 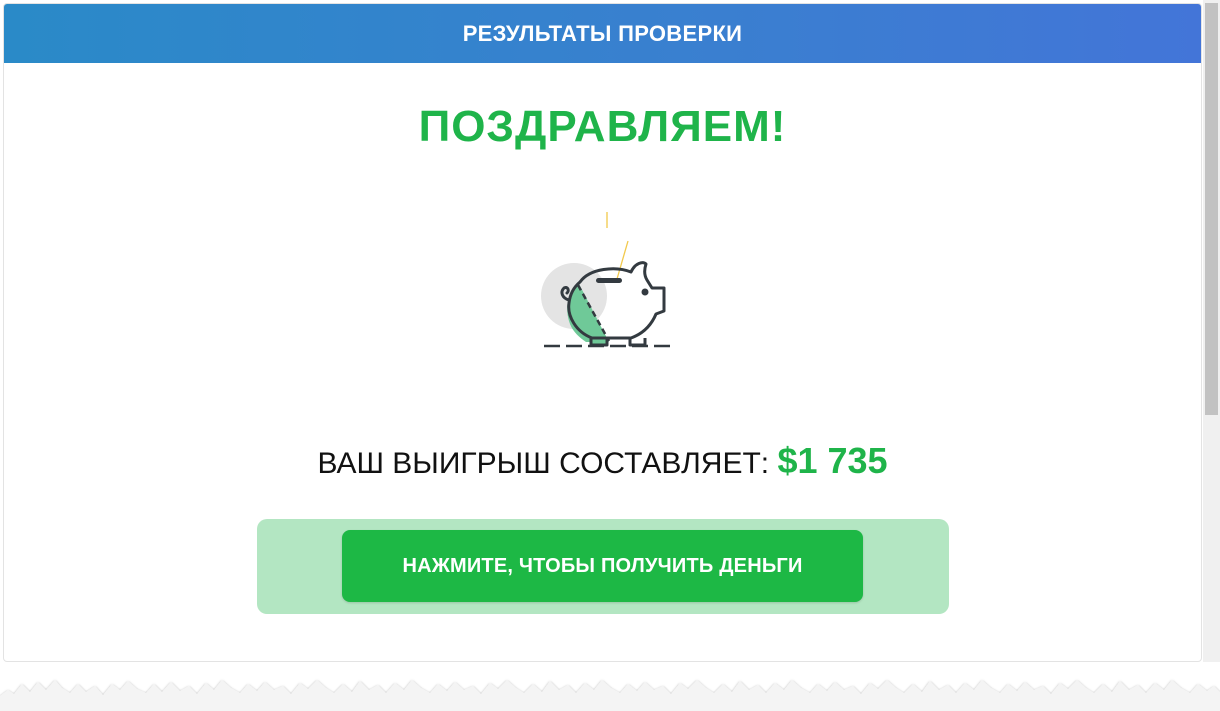 What do you see at coordinates (1211, 209) in the screenshot?
I see `scroll-thumb` at bounding box center [1211, 209].